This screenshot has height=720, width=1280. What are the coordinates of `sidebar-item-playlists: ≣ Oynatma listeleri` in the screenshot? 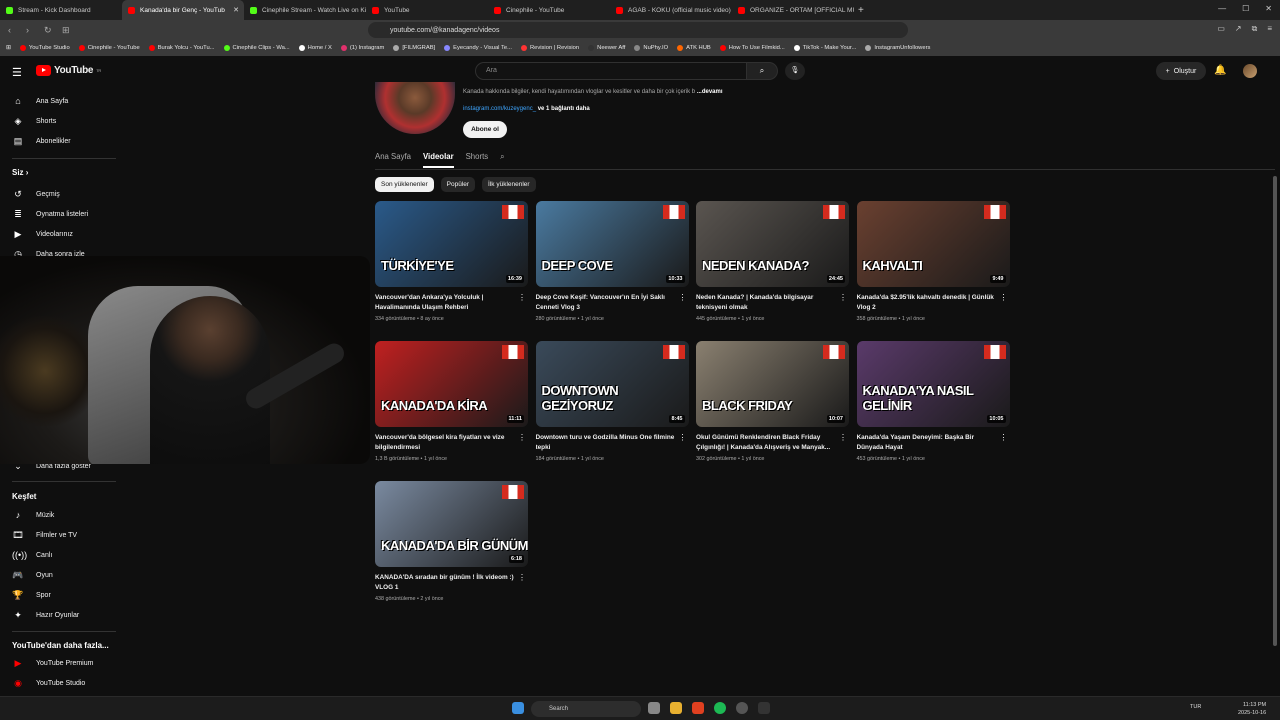 It's located at (50, 214).